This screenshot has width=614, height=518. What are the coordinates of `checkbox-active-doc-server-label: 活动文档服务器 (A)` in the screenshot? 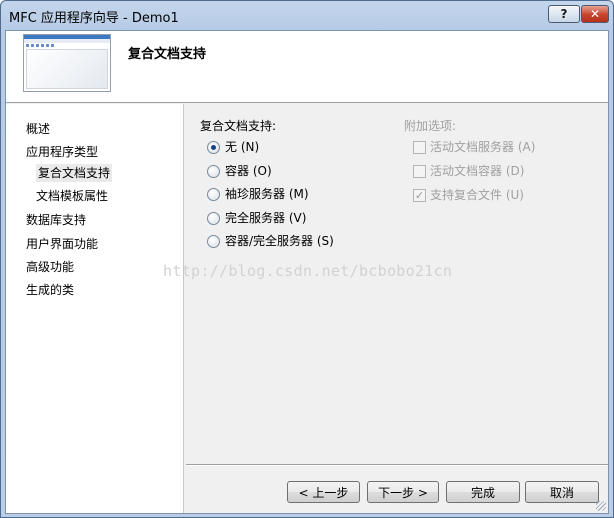 It's located at (482, 147).